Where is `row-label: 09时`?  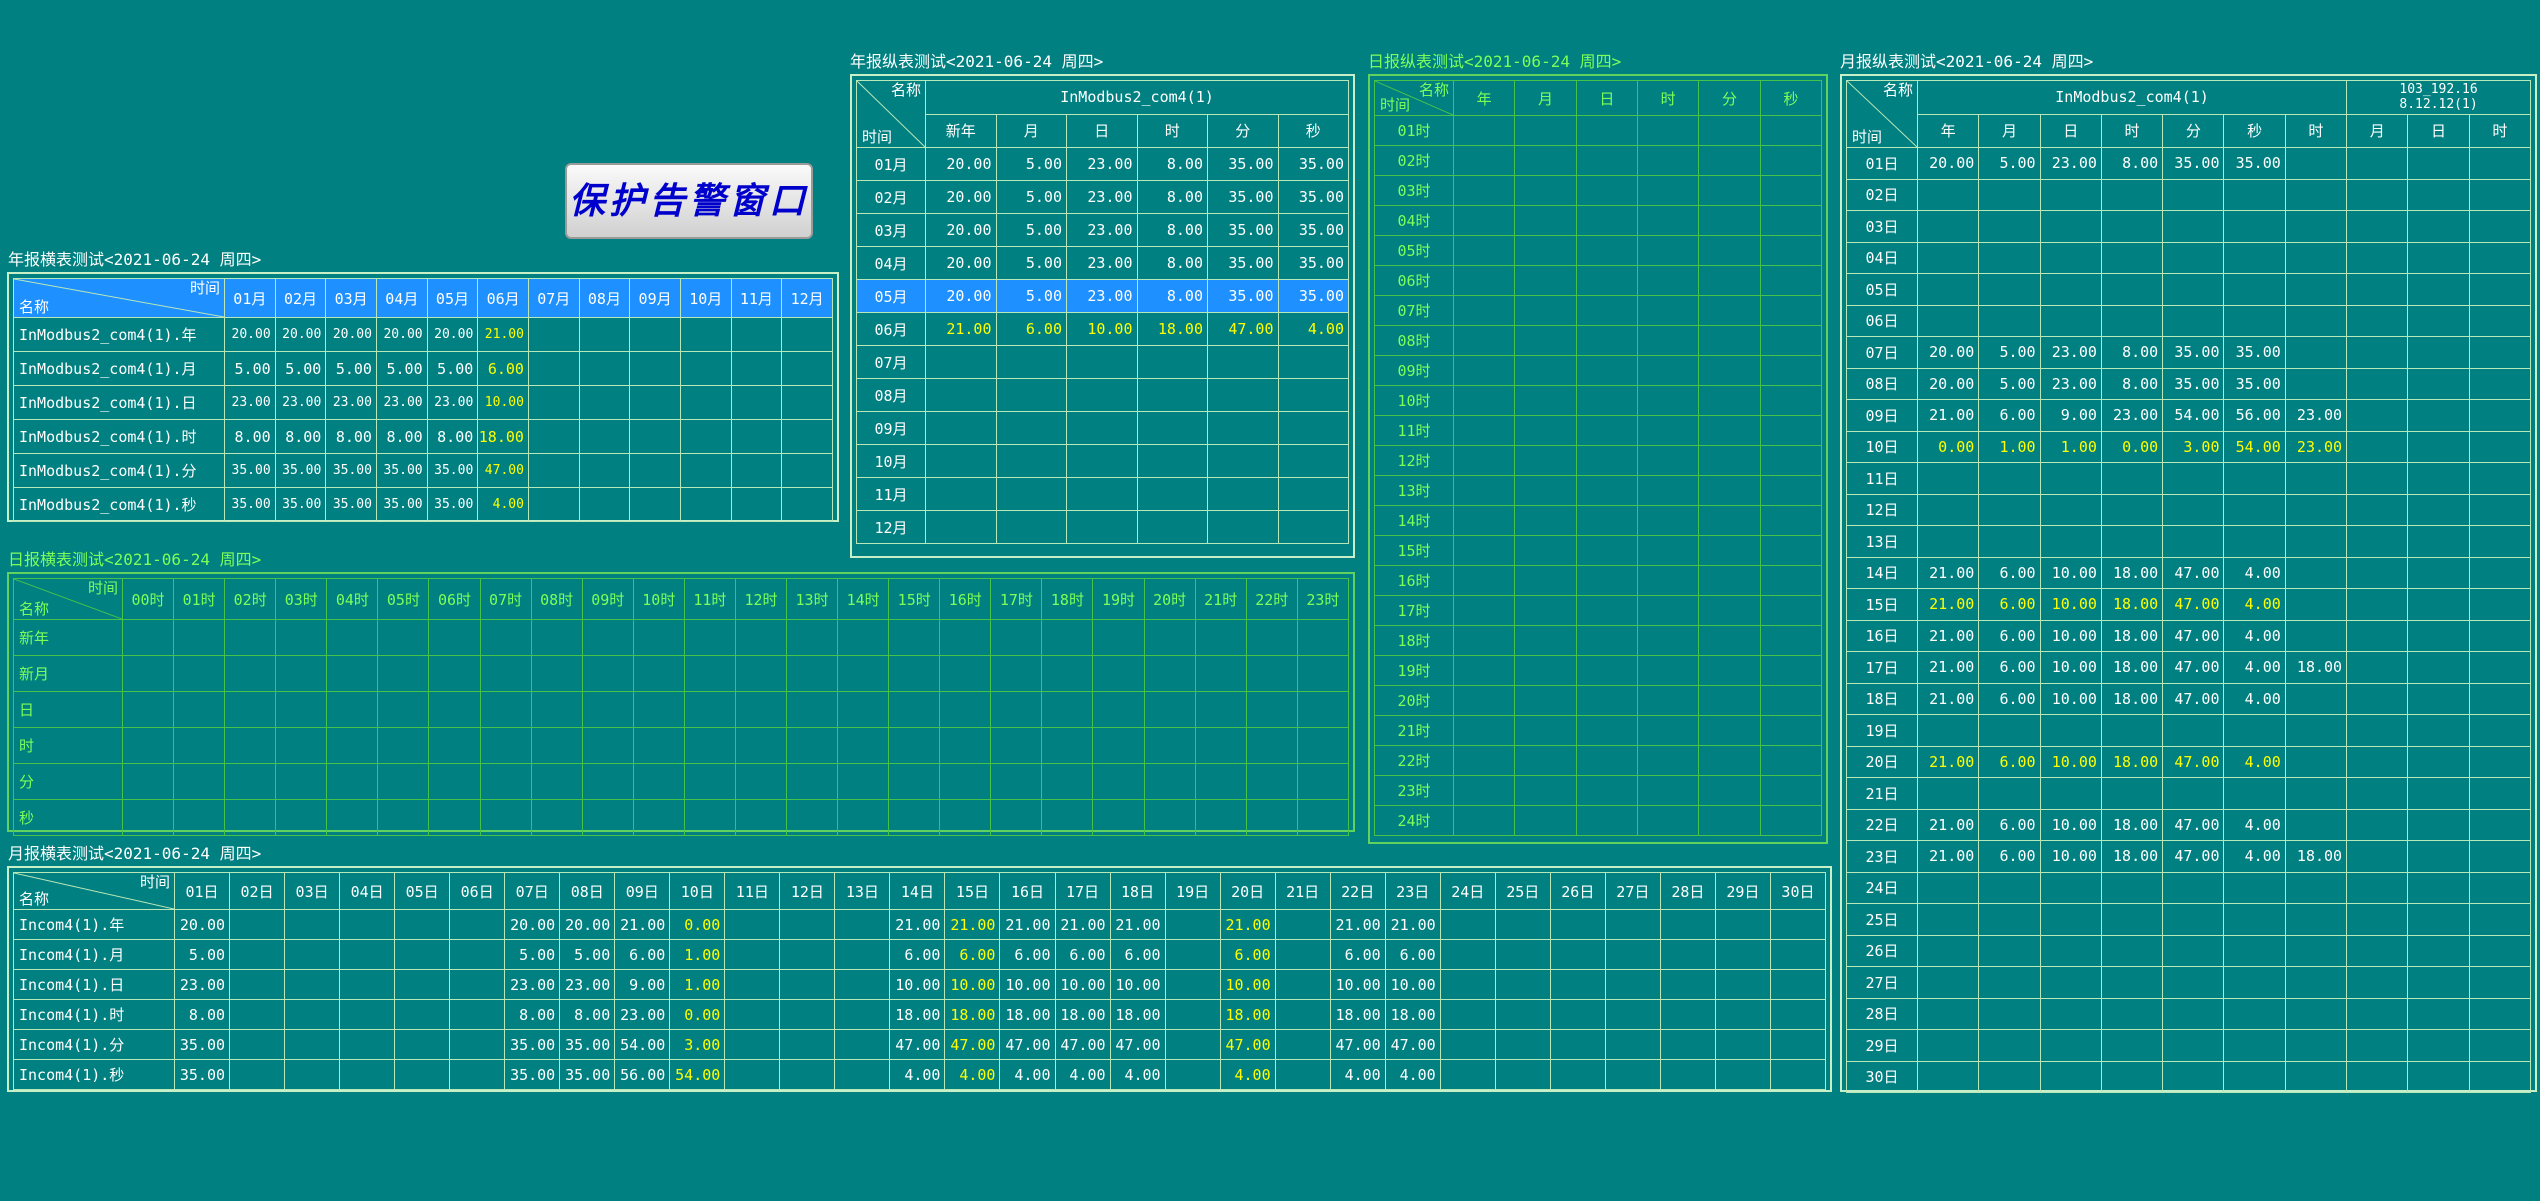
row-label: 09时 is located at coordinates (1414, 370).